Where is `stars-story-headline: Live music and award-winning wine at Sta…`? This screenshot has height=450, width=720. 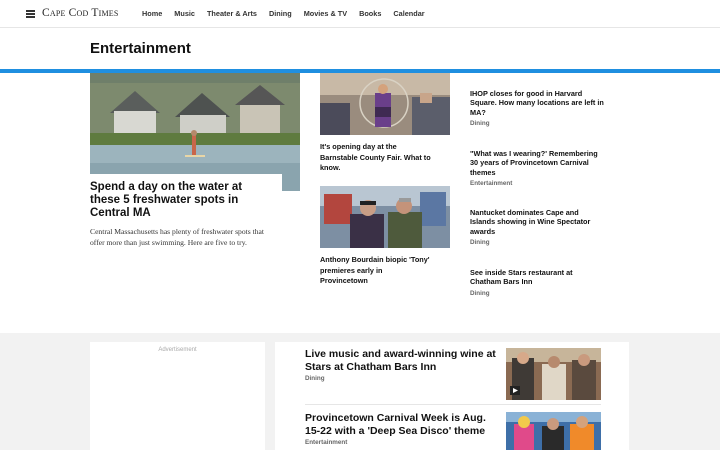 stars-story-headline: Live music and award-winning wine at Sta… is located at coordinates (402, 361).